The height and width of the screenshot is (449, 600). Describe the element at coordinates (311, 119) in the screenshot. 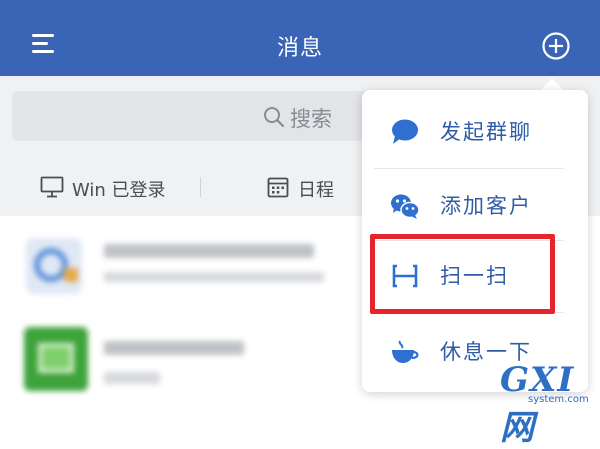

I see `search-placeholder: 搜索` at that location.